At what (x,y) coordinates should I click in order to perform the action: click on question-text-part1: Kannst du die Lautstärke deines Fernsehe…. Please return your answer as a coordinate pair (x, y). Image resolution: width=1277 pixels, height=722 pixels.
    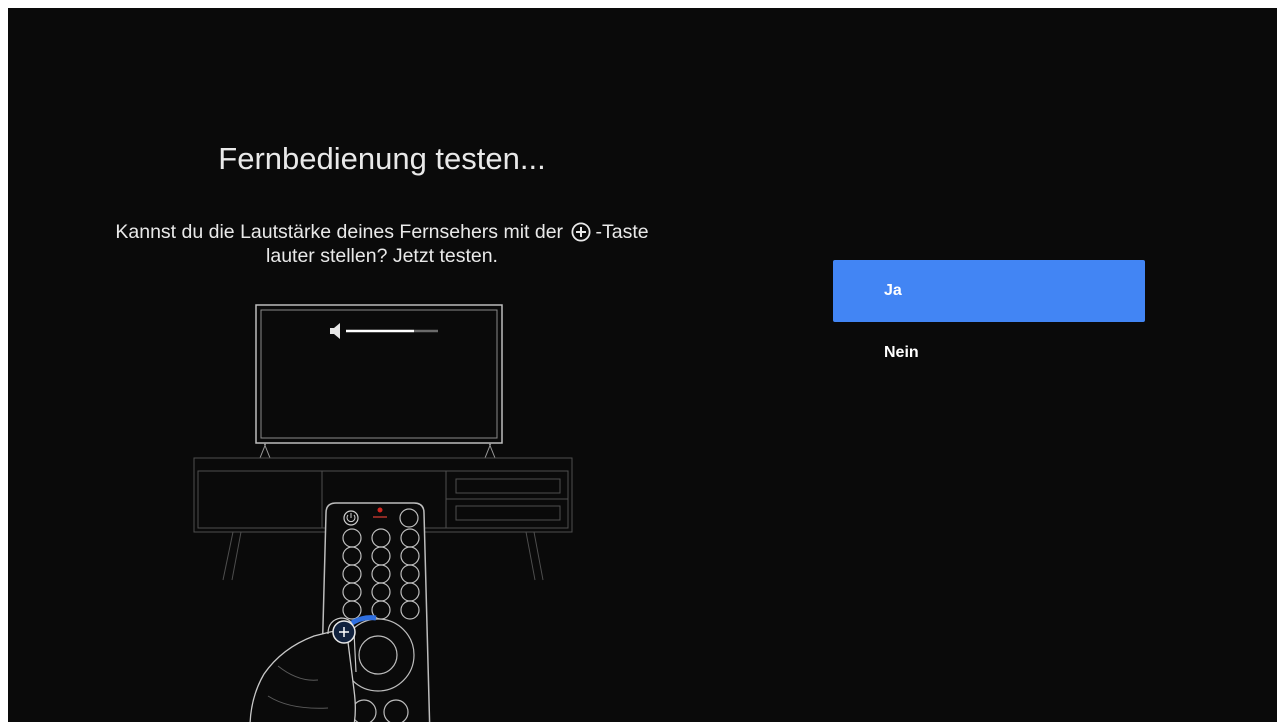
    Looking at the image, I should click on (339, 232).